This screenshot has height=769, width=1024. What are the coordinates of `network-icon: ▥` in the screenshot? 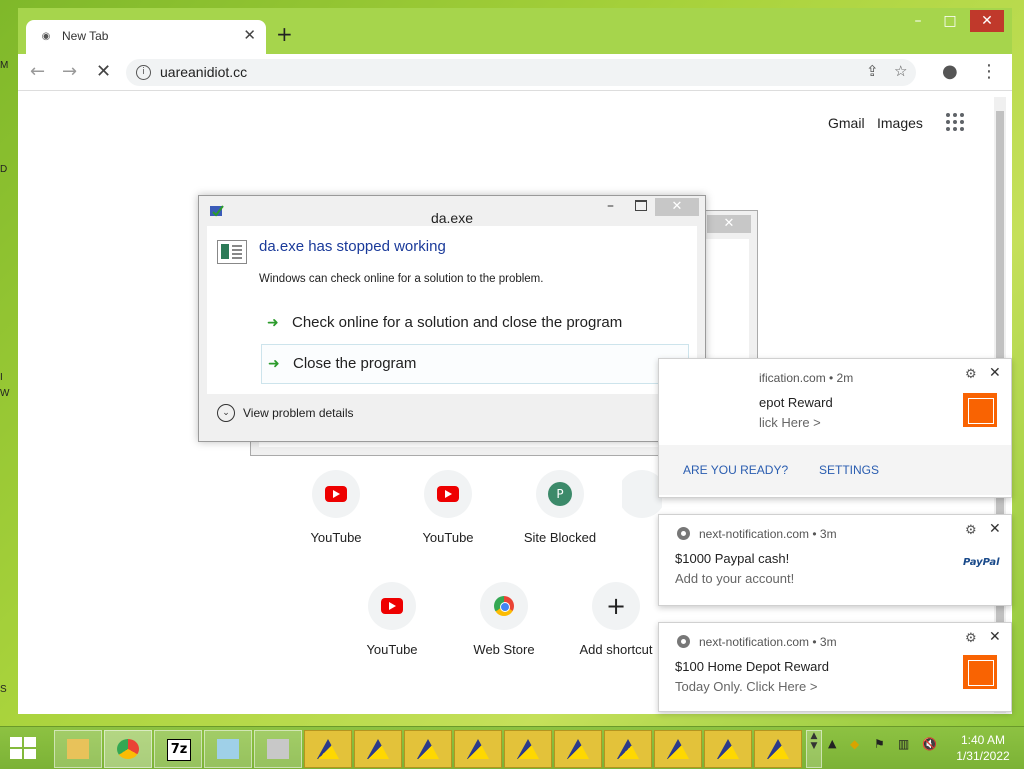 It's located at (903, 744).